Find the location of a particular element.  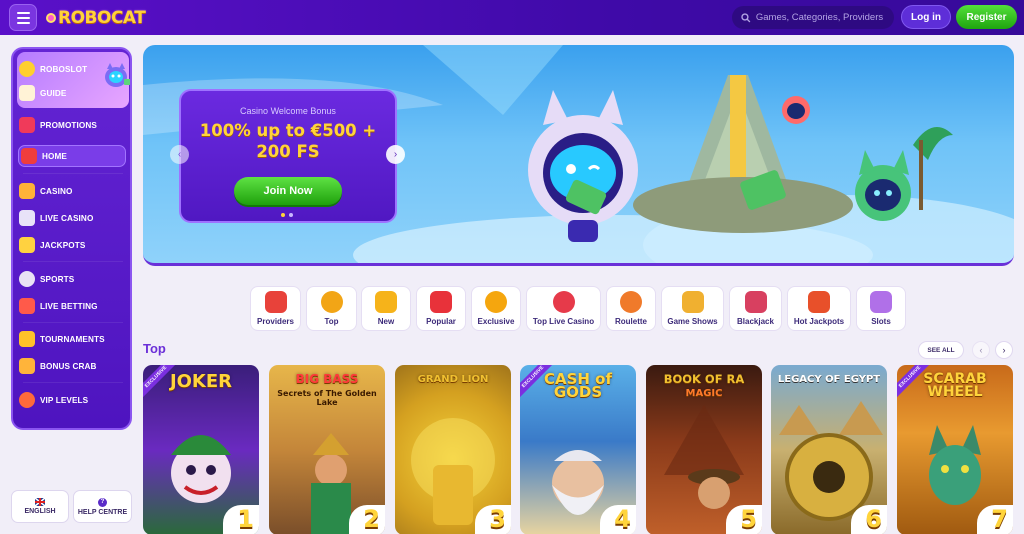

logo-text: ROBOCAT is located at coordinates (102, 18).